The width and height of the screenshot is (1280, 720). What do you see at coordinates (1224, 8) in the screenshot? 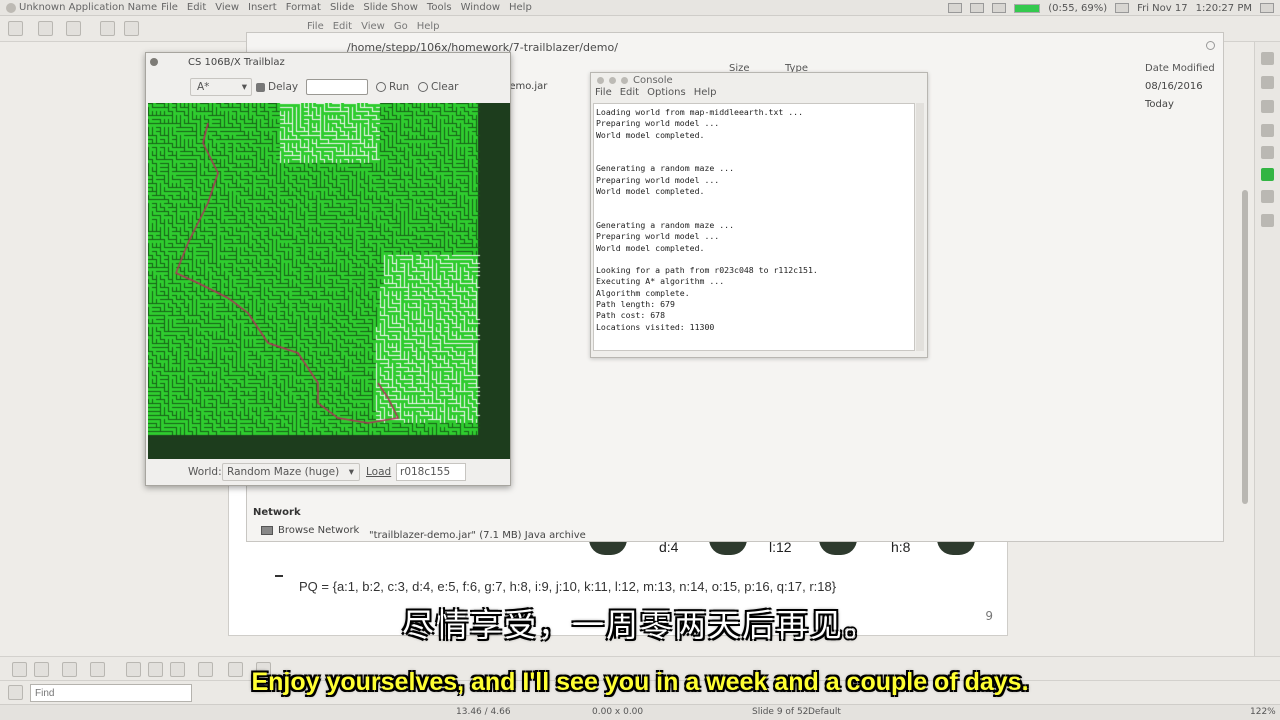
I see `clock-label: 1:20:27 PM` at bounding box center [1224, 8].